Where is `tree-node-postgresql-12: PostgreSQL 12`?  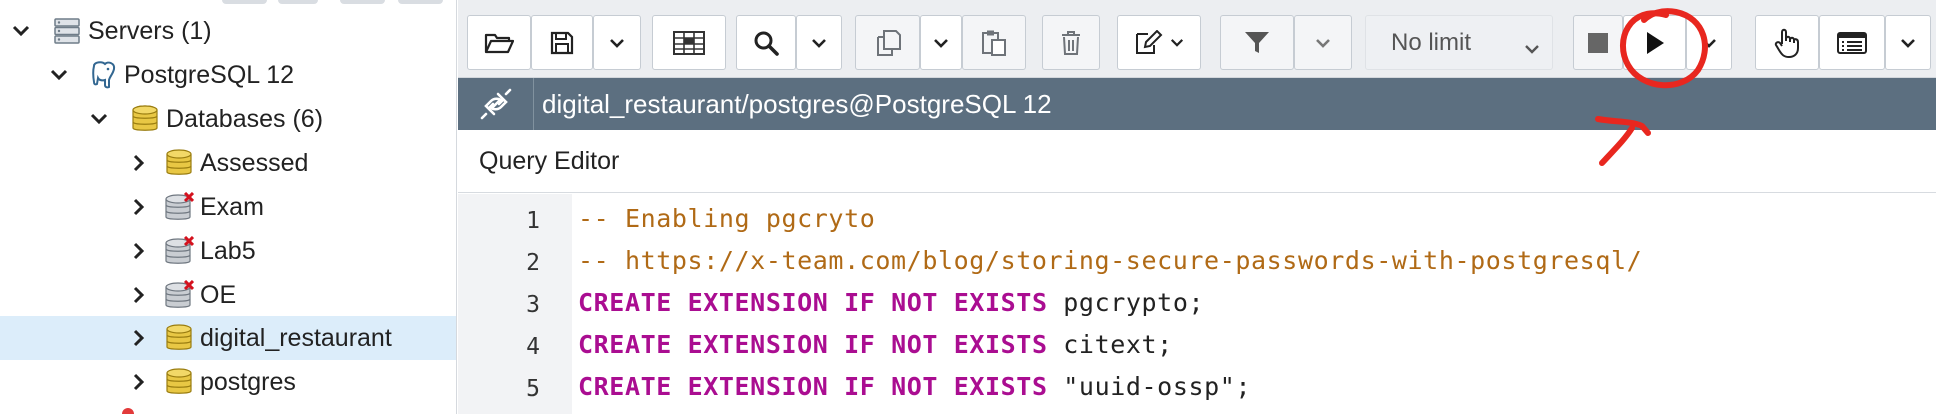 tree-node-postgresql-12: PostgreSQL 12 is located at coordinates (228, 75).